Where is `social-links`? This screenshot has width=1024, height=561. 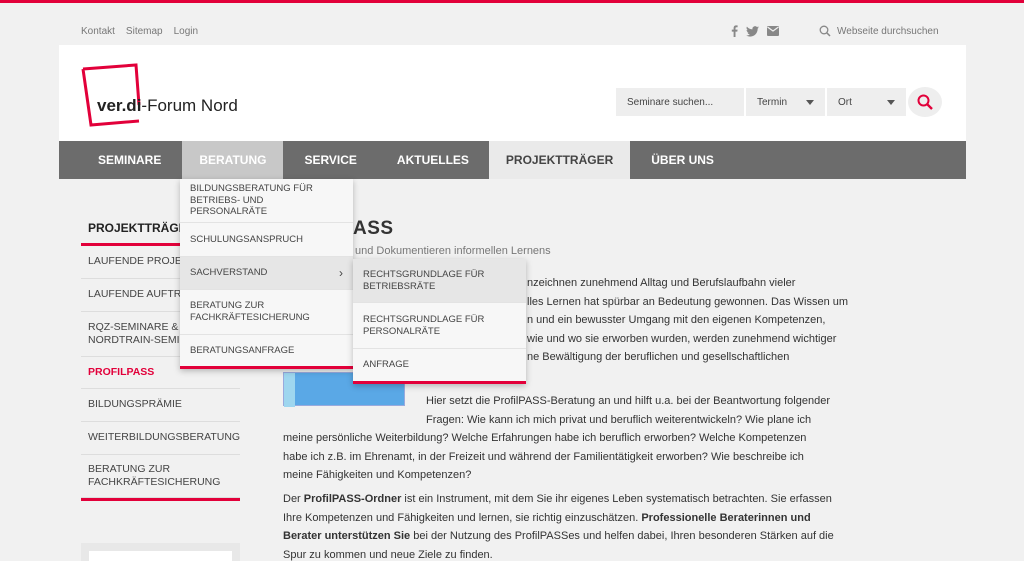 social-links is located at coordinates (755, 31).